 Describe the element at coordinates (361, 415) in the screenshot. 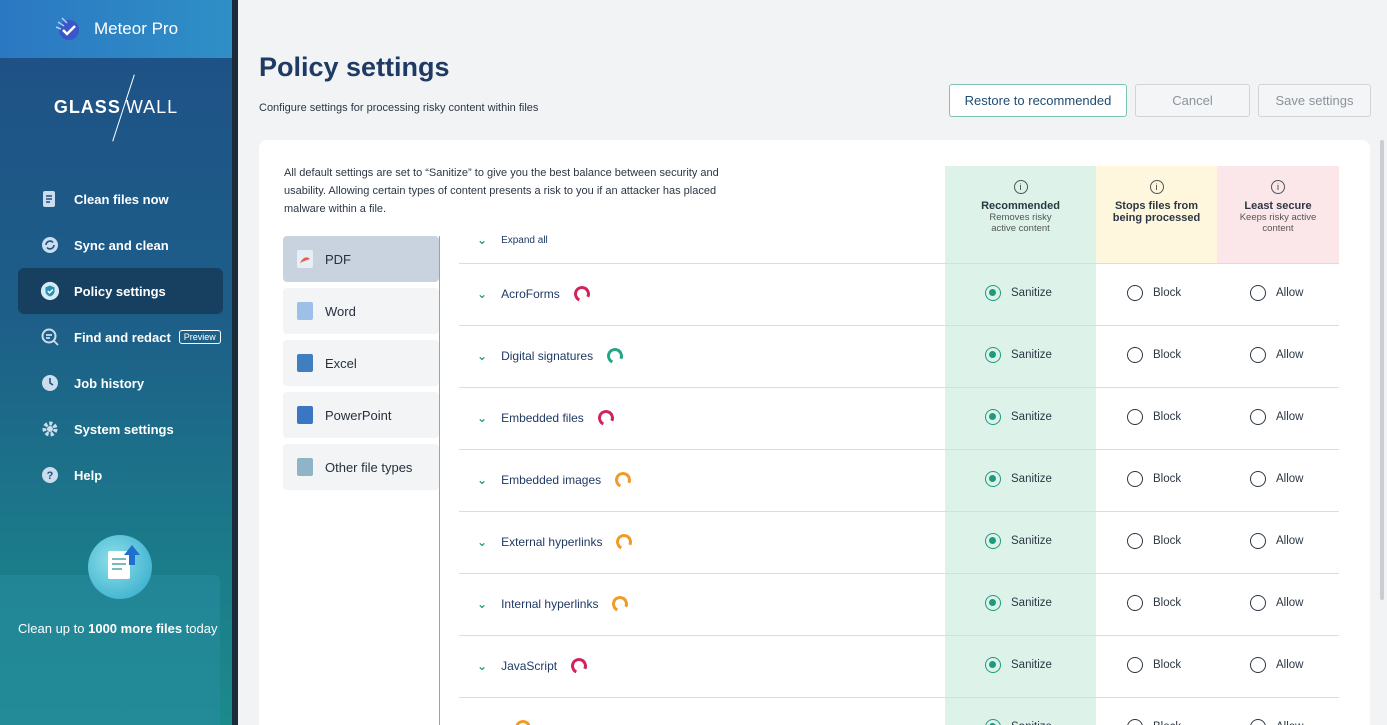

I see `file-tab-powerpoint: PowerPoint` at that location.